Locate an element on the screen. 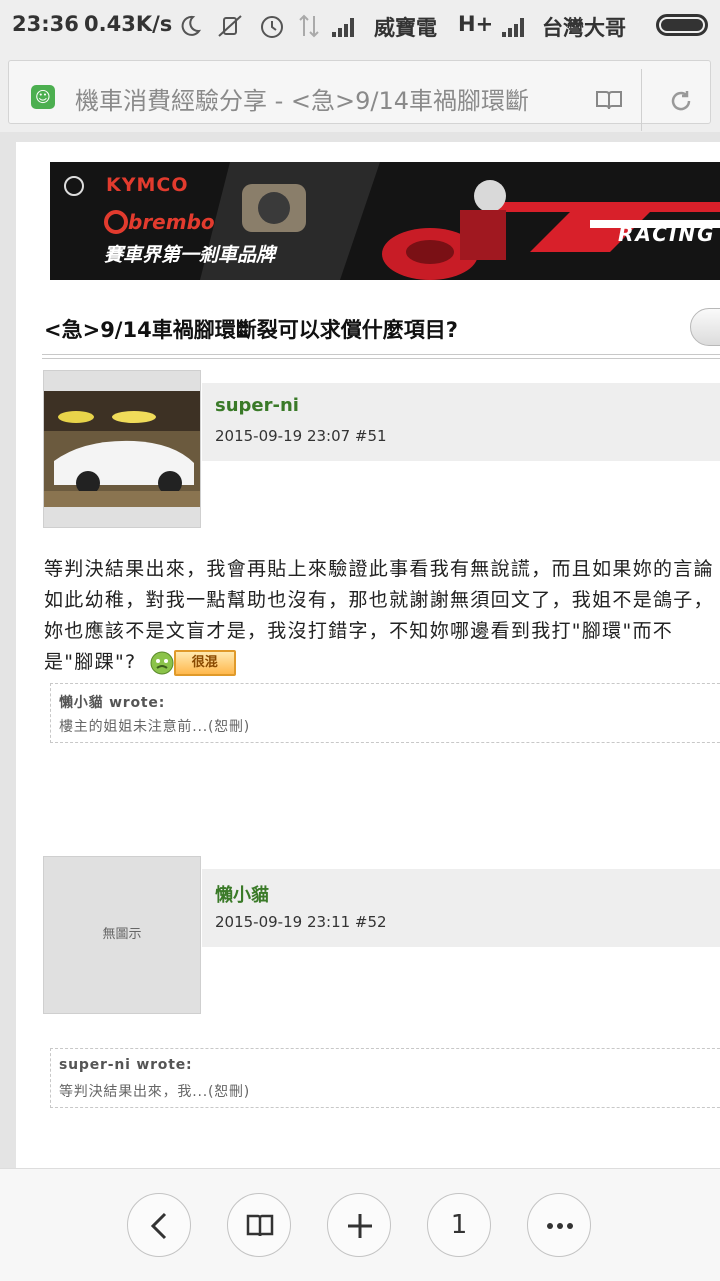 This screenshot has width=720, height=1281. reload-icon is located at coordinates (681, 101).